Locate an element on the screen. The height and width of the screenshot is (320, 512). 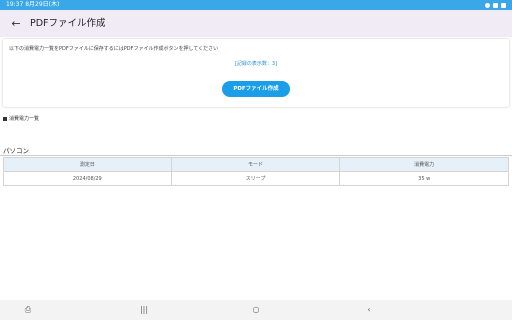
nav-back-icon: ‹ is located at coordinates (369, 310).